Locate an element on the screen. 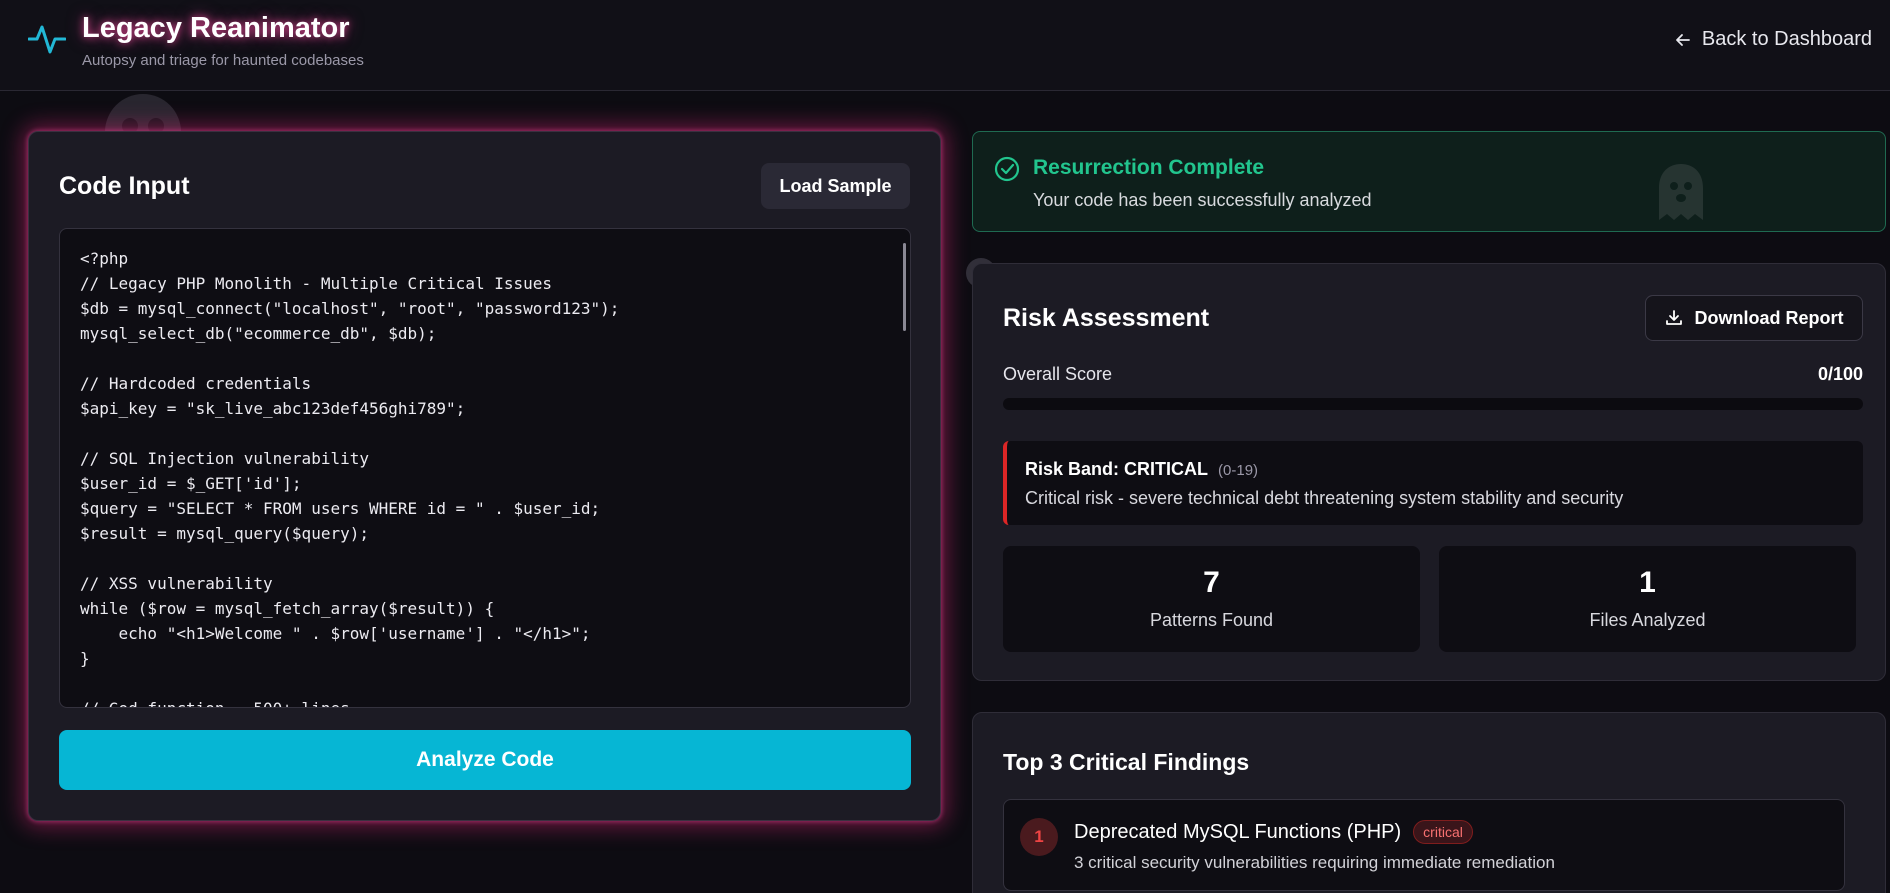 The height and width of the screenshot is (893, 1890). back-link-label: Back to Dashboard is located at coordinates (1786, 39).